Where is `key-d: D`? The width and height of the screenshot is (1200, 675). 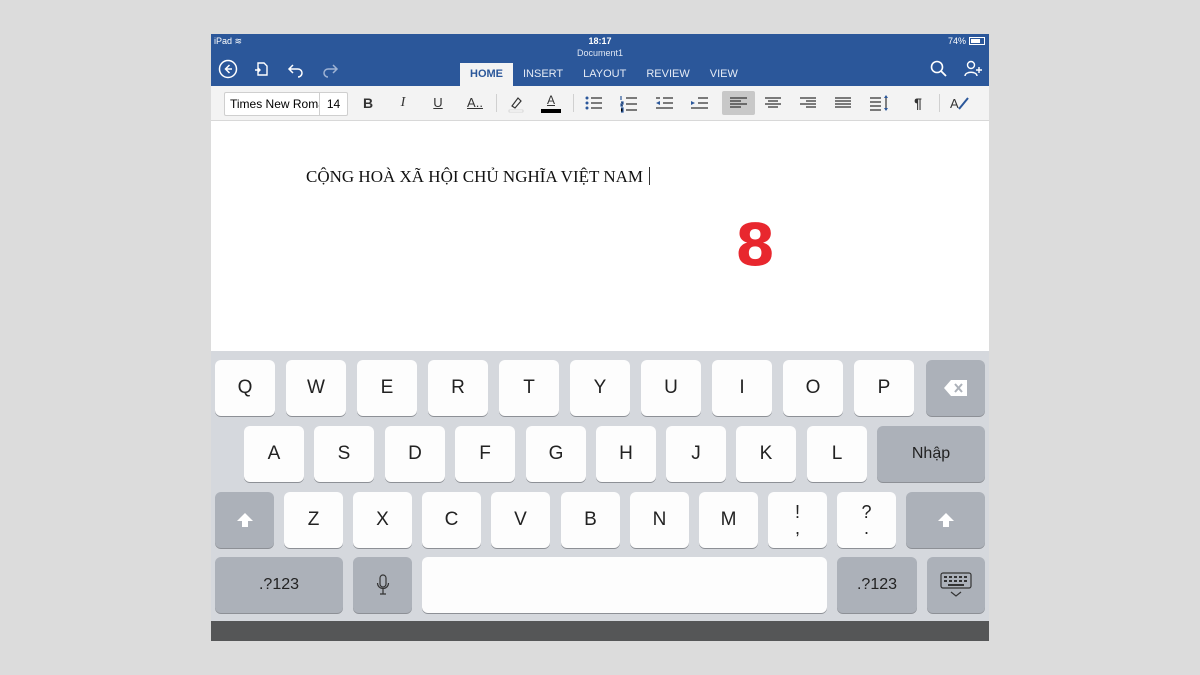
key-d: D is located at coordinates (415, 454).